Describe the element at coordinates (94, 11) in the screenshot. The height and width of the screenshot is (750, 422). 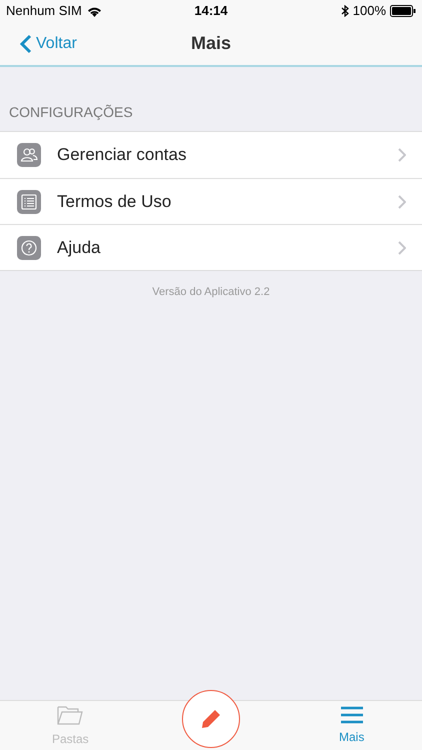
I see `wifi-icon` at that location.